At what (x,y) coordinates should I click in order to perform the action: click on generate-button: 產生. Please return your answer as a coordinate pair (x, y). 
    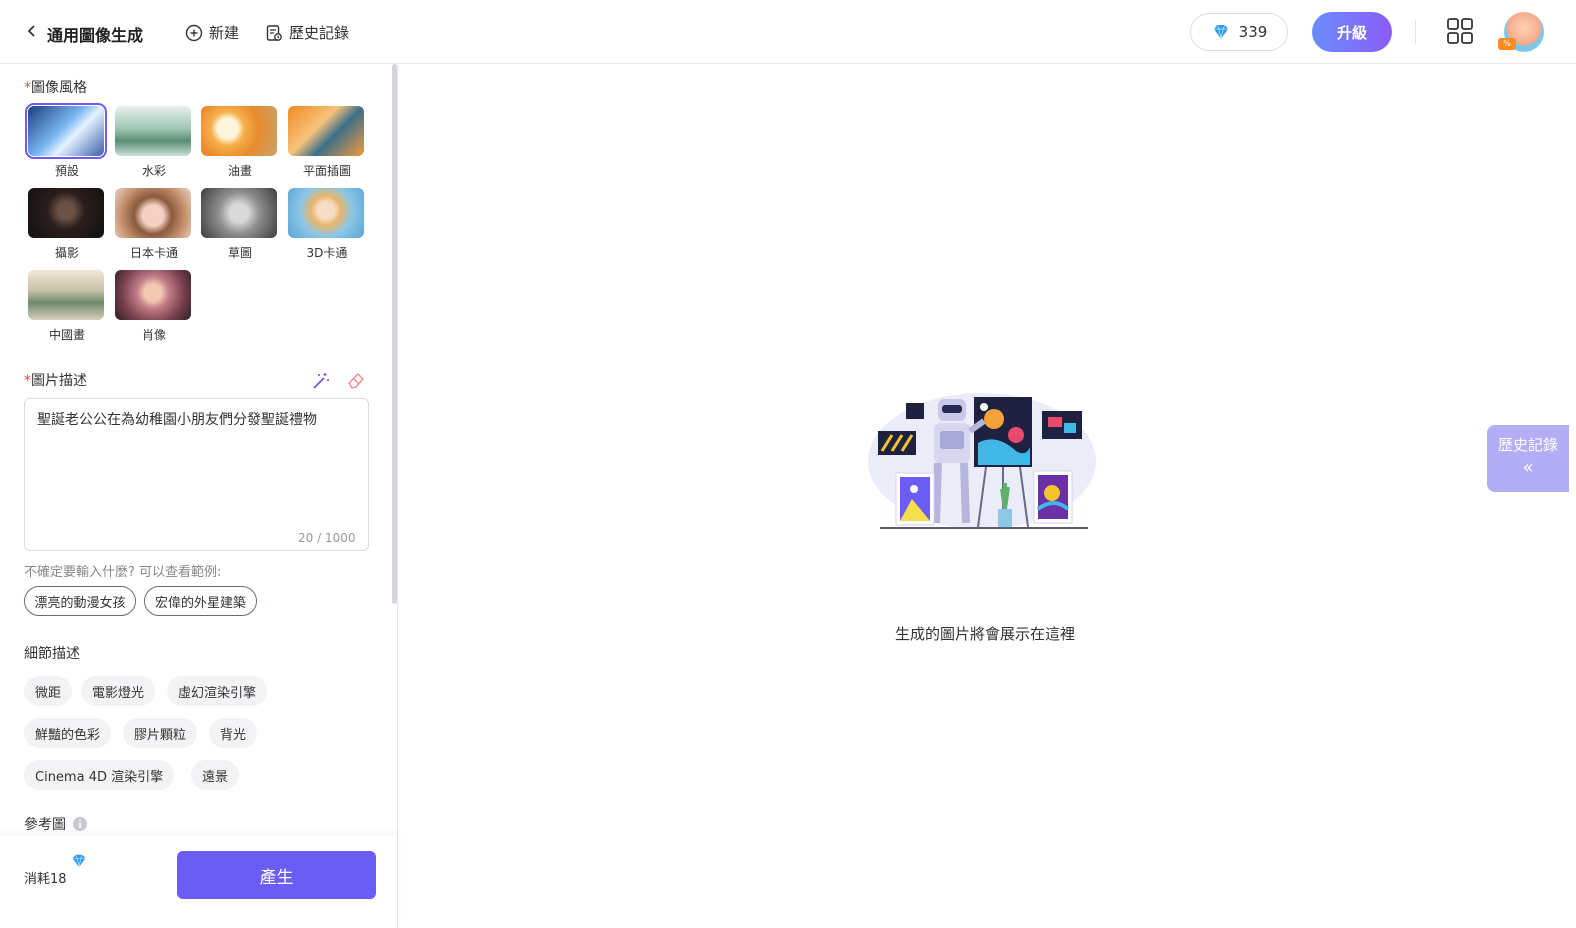
    Looking at the image, I should click on (276, 875).